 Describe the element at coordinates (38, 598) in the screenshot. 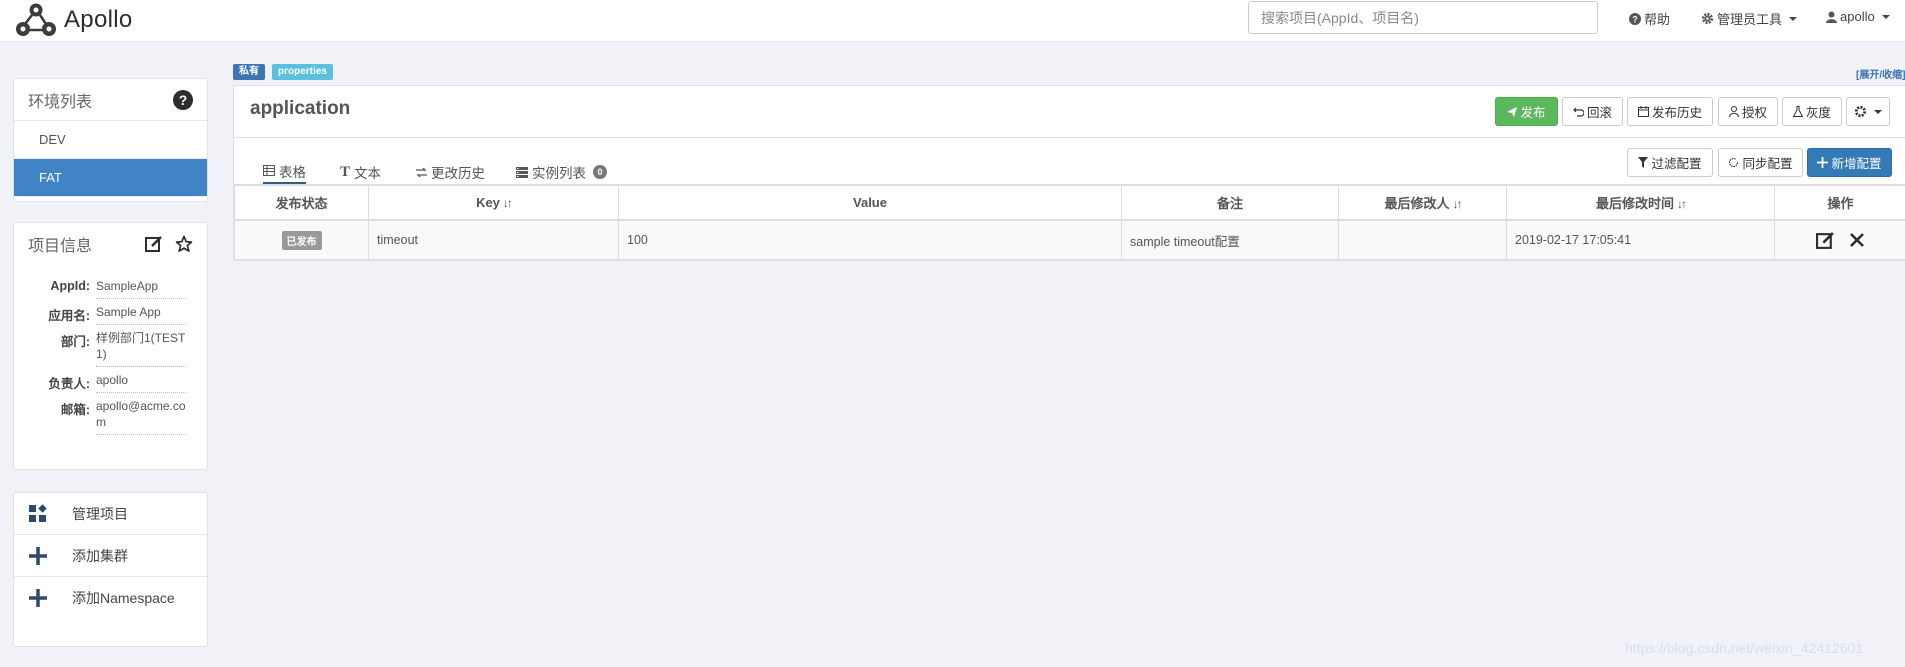

I see `plus-icon` at that location.